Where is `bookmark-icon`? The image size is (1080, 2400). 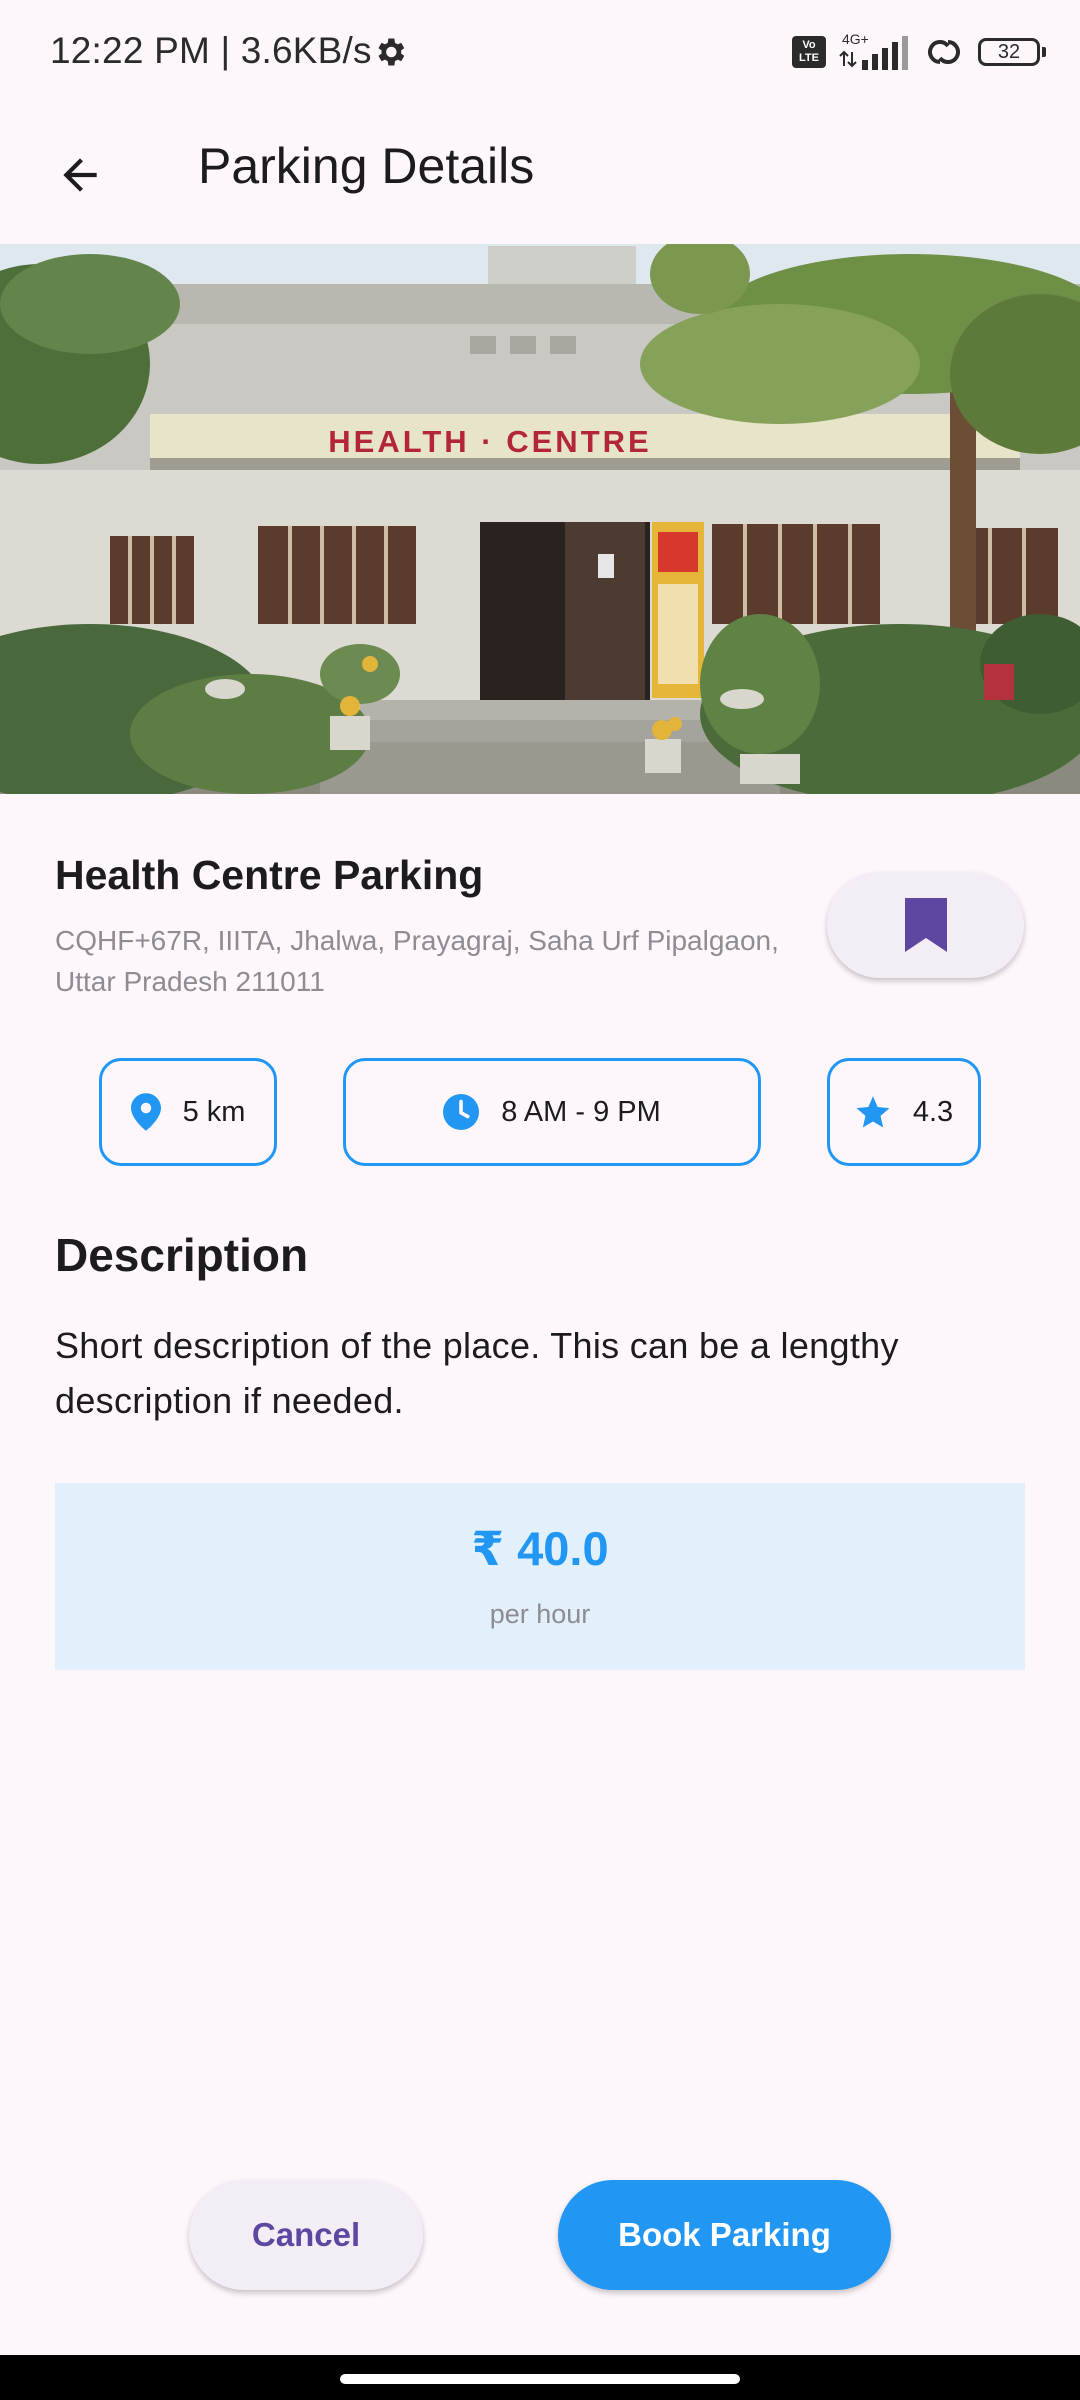
bookmark-icon is located at coordinates (925, 925).